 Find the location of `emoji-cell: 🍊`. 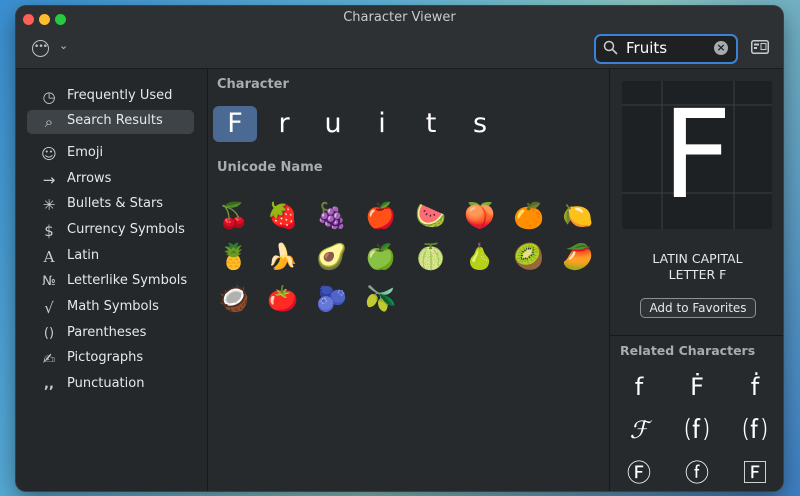

emoji-cell: 🍊 is located at coordinates (529, 216).